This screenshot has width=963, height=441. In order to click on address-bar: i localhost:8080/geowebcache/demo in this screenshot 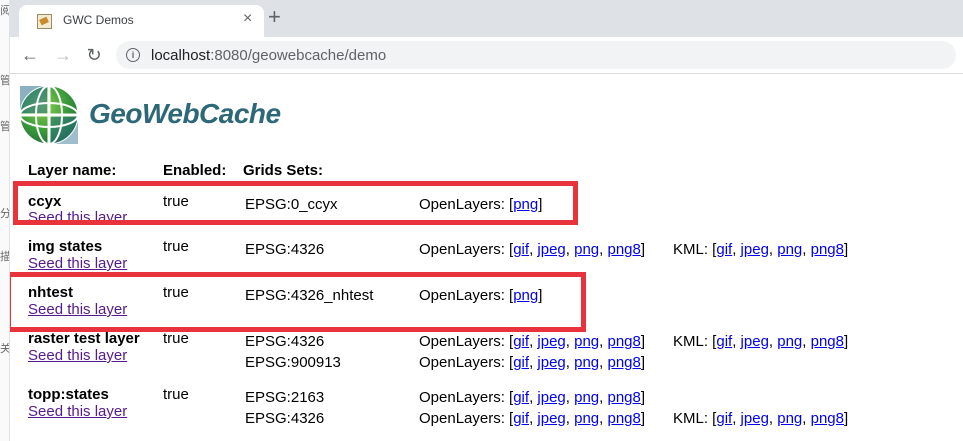, I will do `click(536, 55)`.